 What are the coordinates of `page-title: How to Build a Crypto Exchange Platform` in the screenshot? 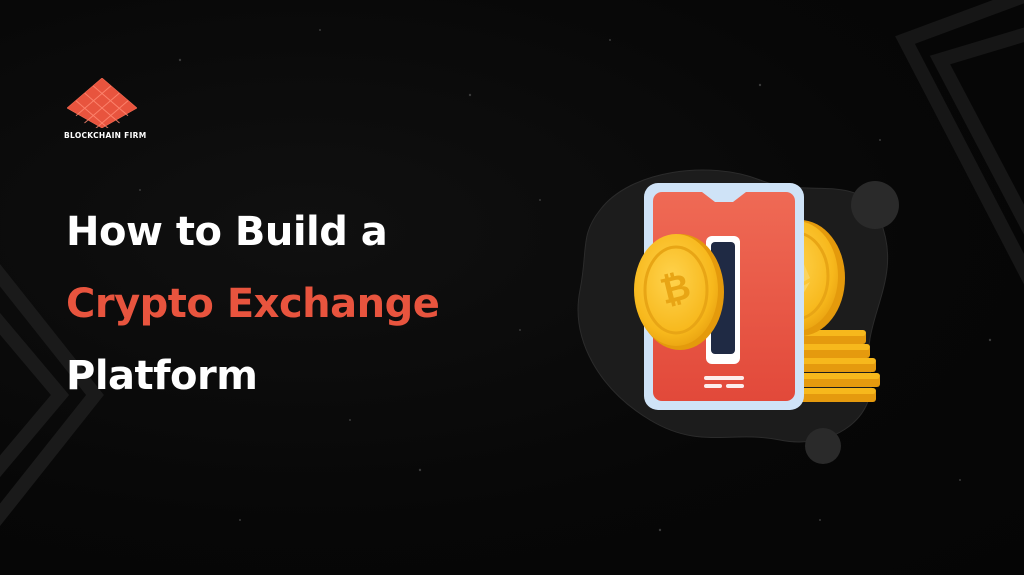 It's located at (253, 304).